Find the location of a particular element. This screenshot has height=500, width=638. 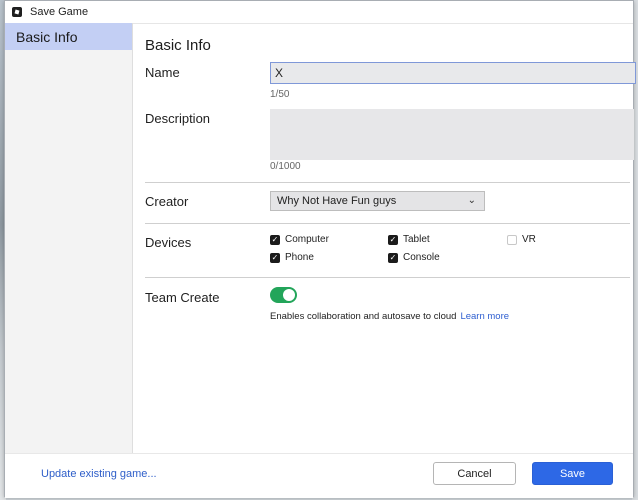

description-label: Description is located at coordinates (178, 118).